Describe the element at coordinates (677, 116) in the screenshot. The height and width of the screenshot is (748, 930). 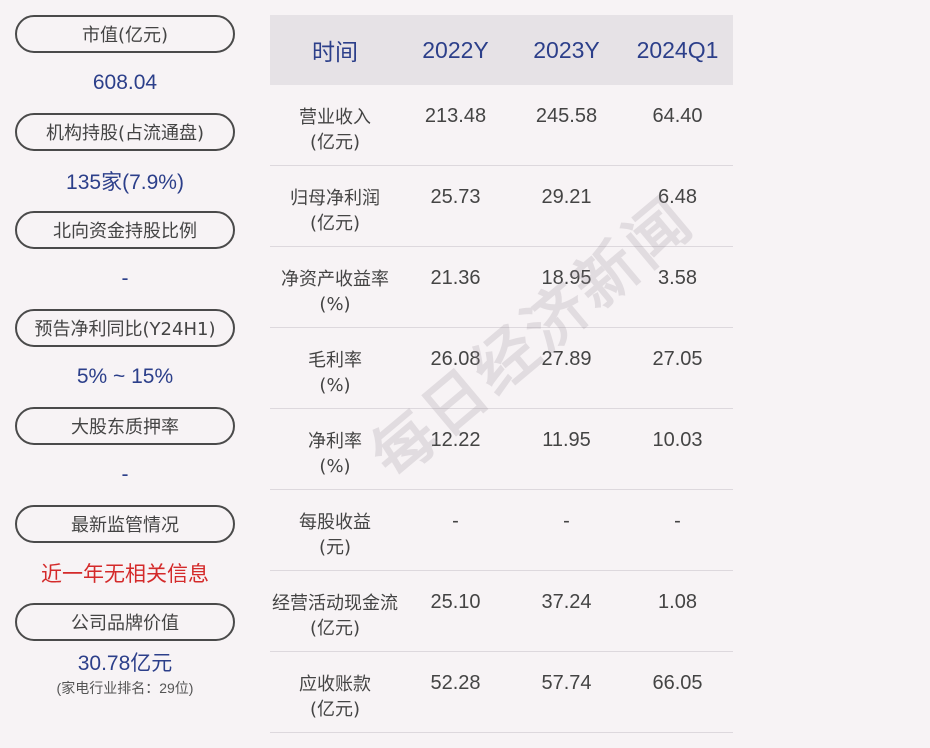
I see `cell-value: 64.40` at that location.